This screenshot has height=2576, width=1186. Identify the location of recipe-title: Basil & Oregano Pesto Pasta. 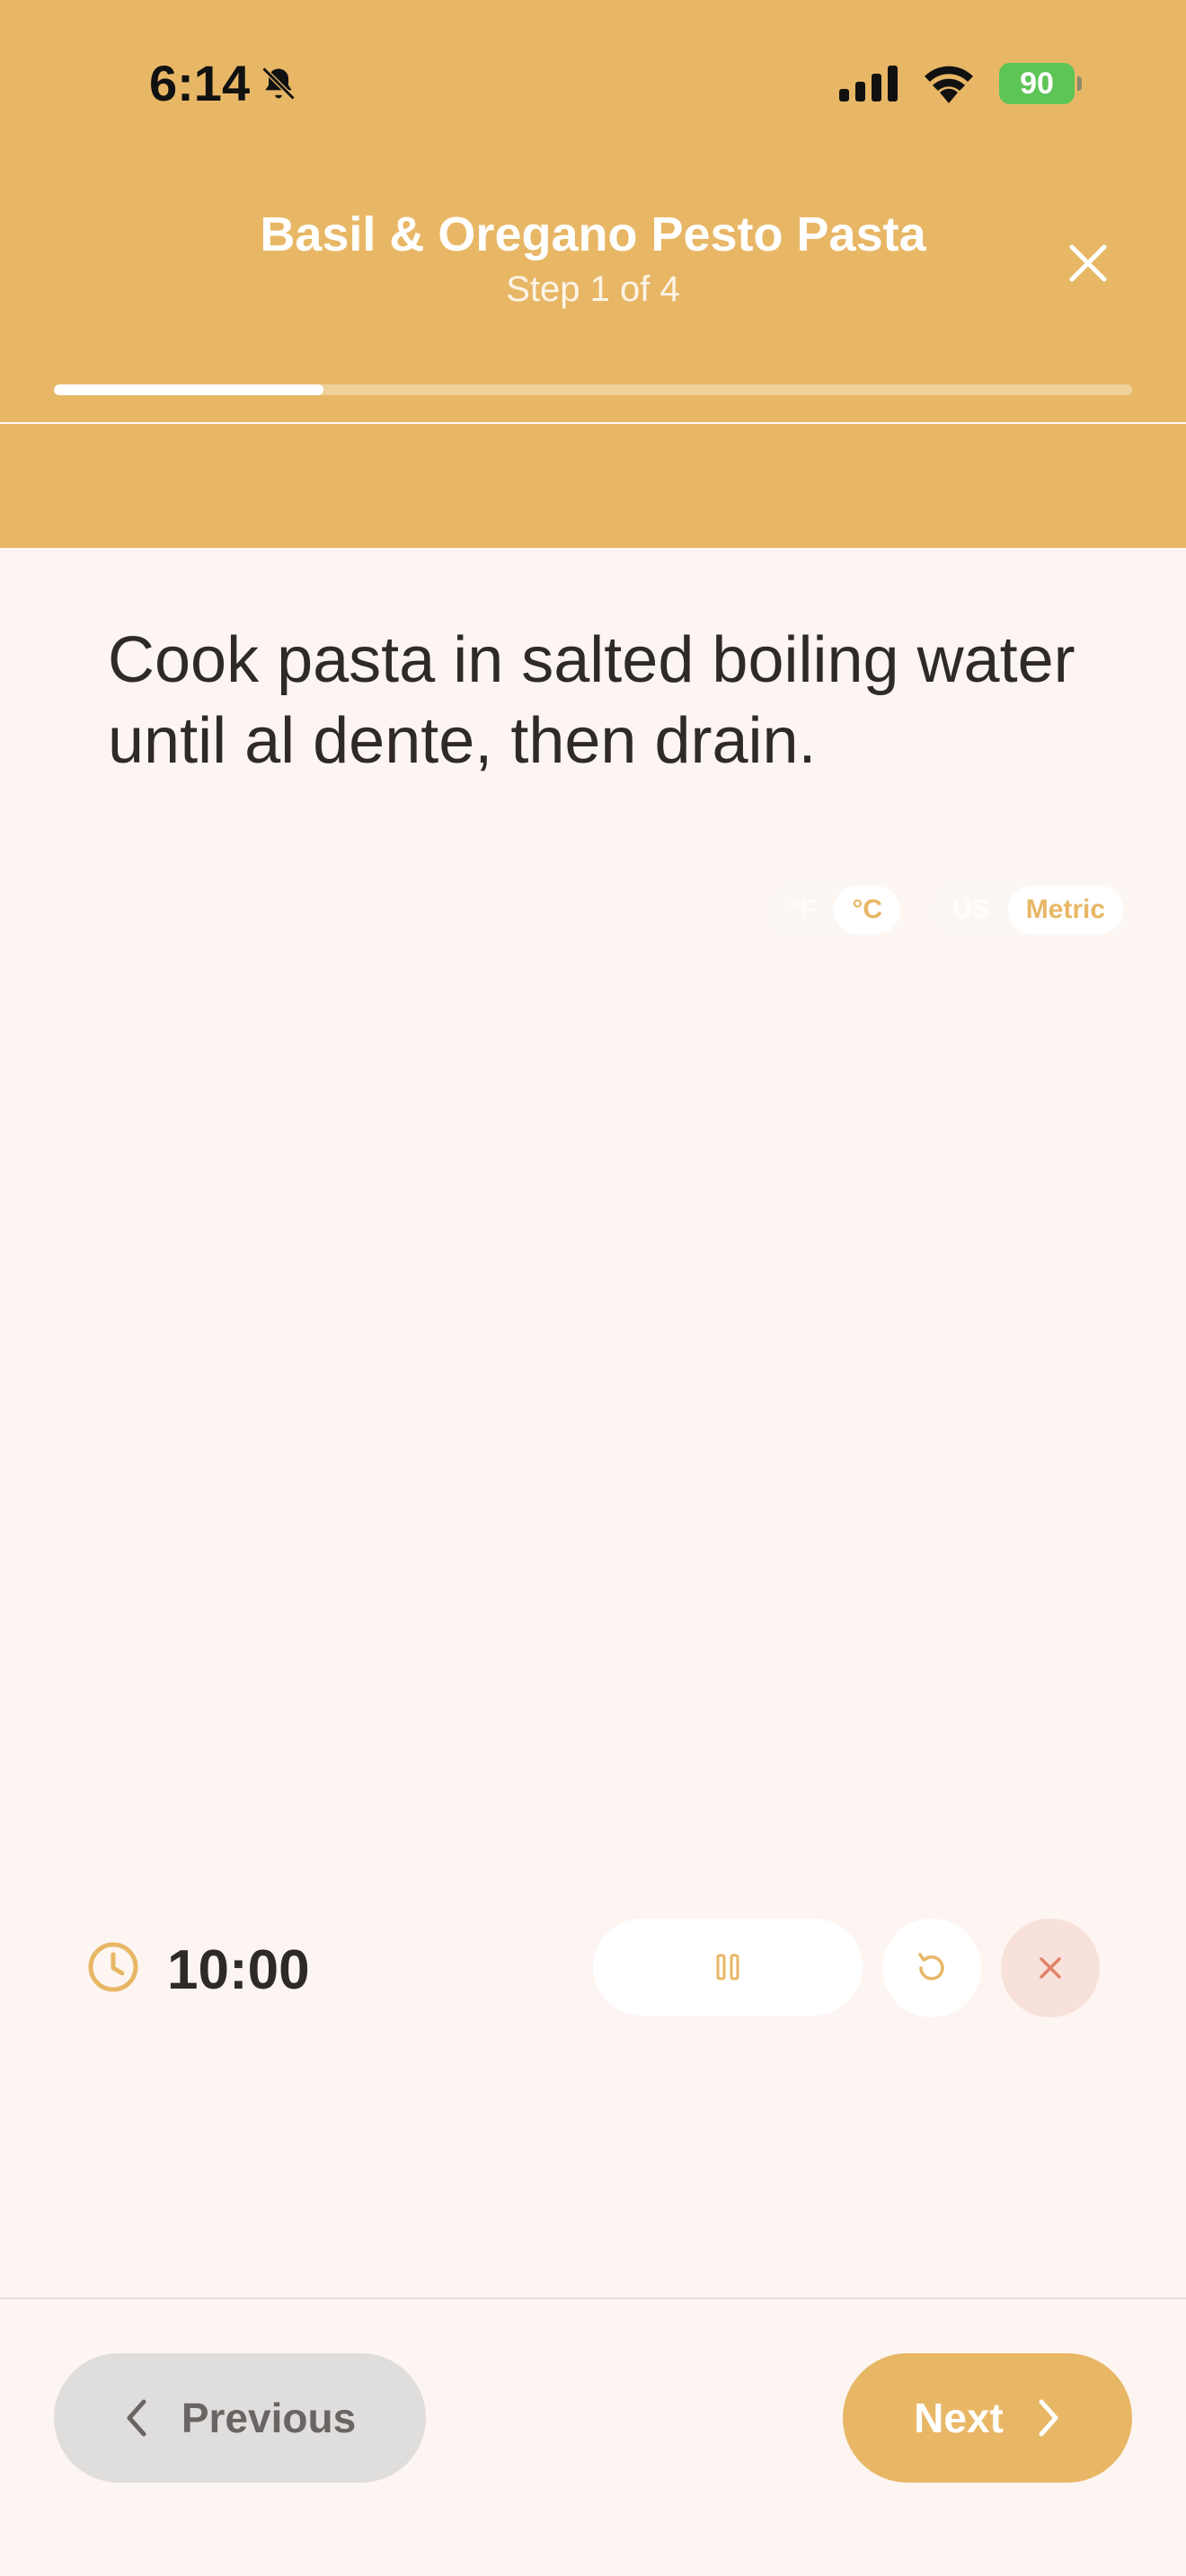
(593, 234).